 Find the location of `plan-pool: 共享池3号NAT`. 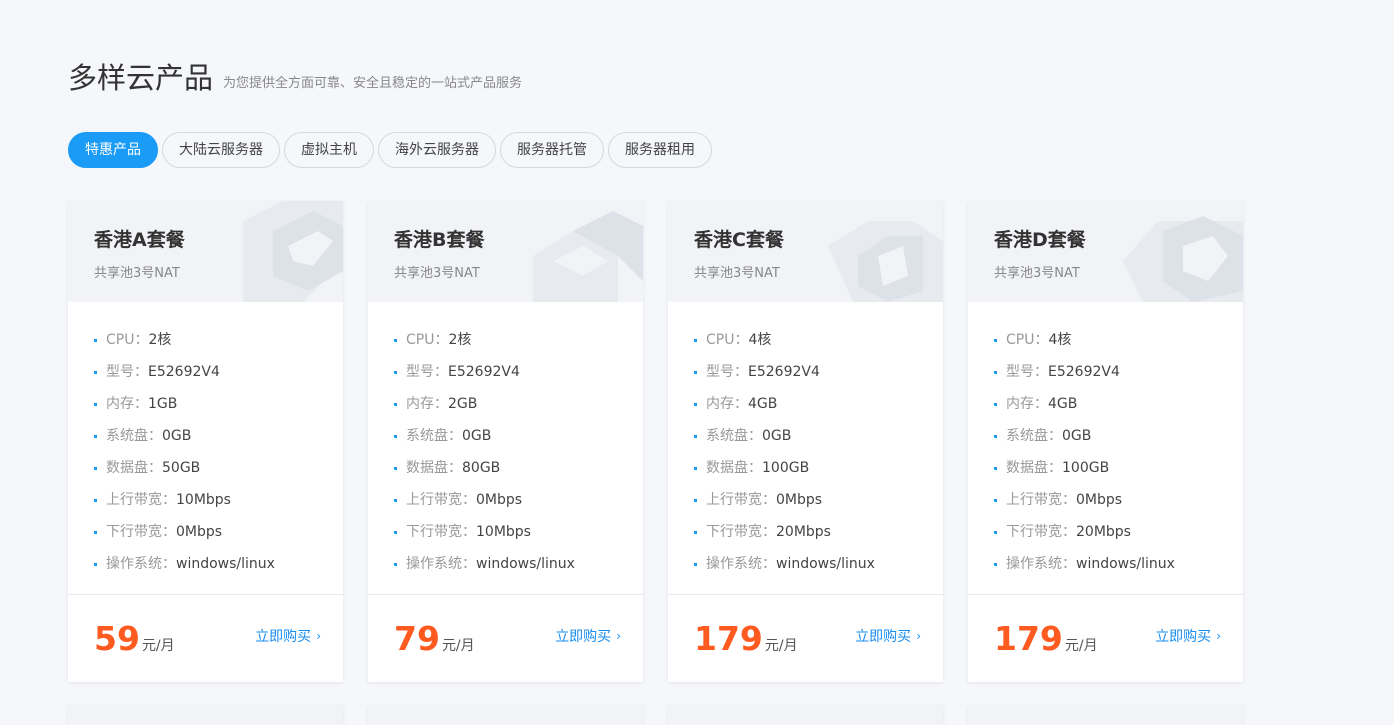

plan-pool: 共享池3号NAT is located at coordinates (137, 273).